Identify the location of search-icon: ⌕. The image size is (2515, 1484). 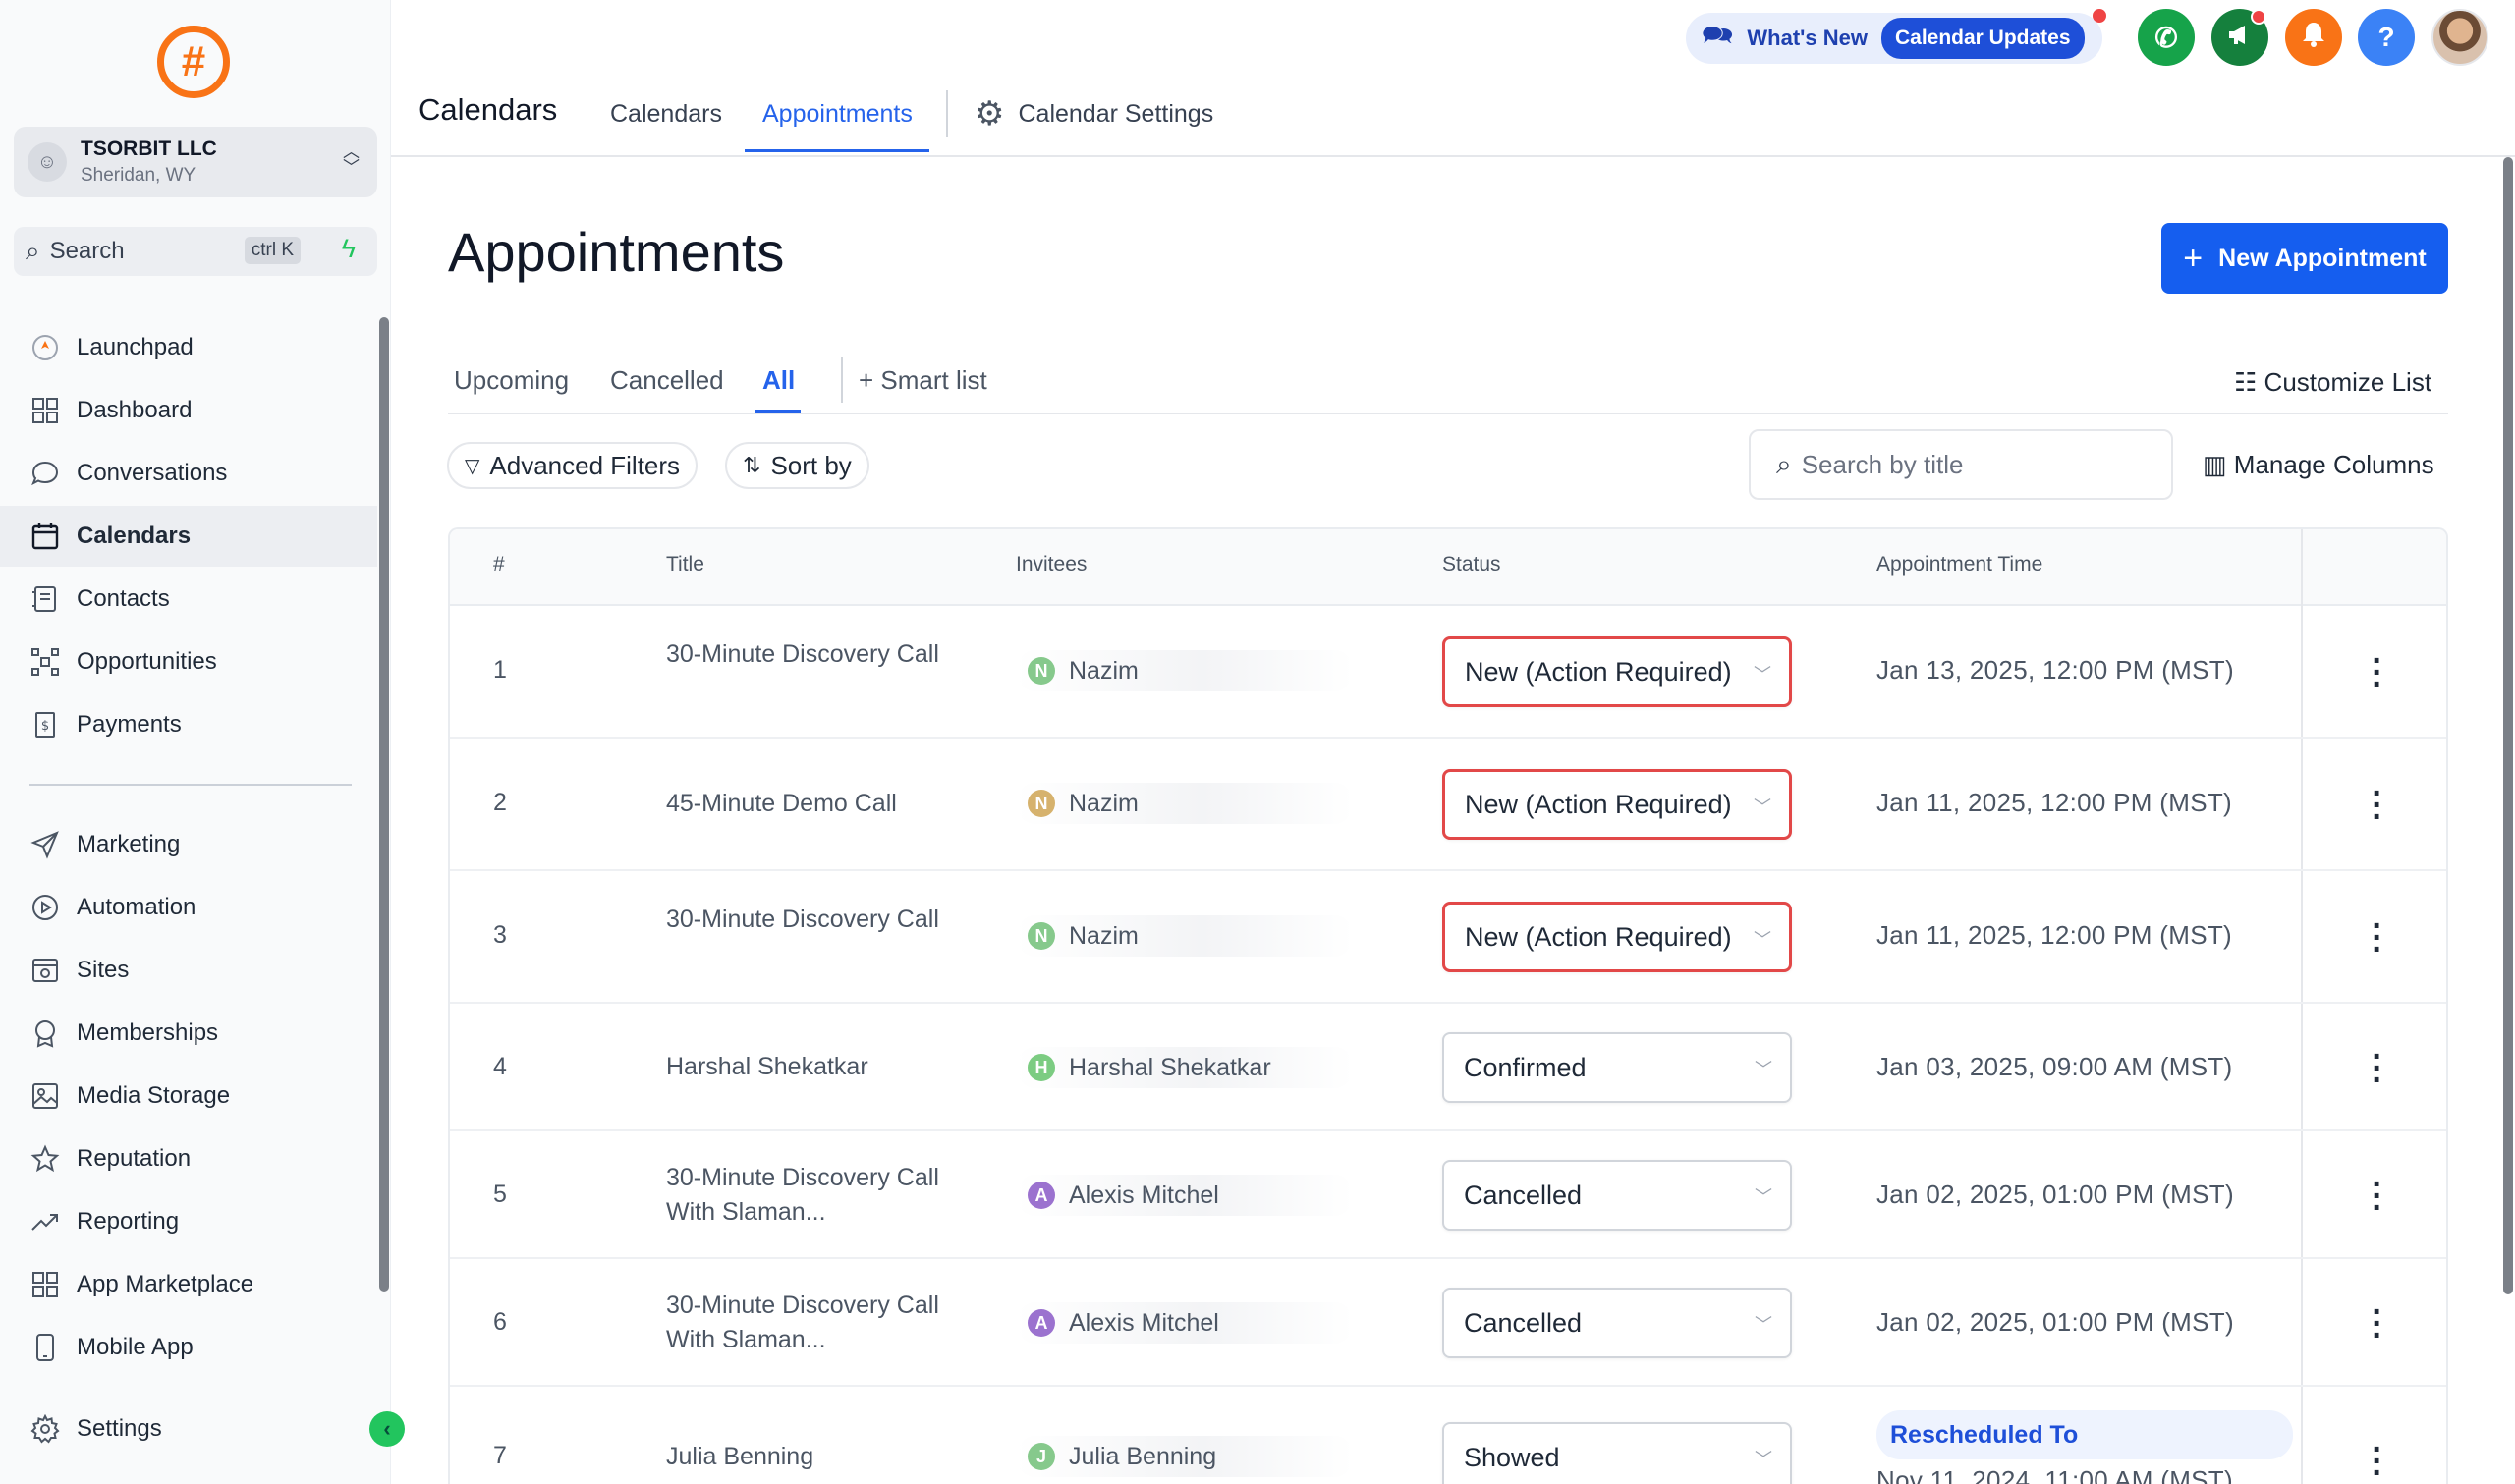
(1784, 463).